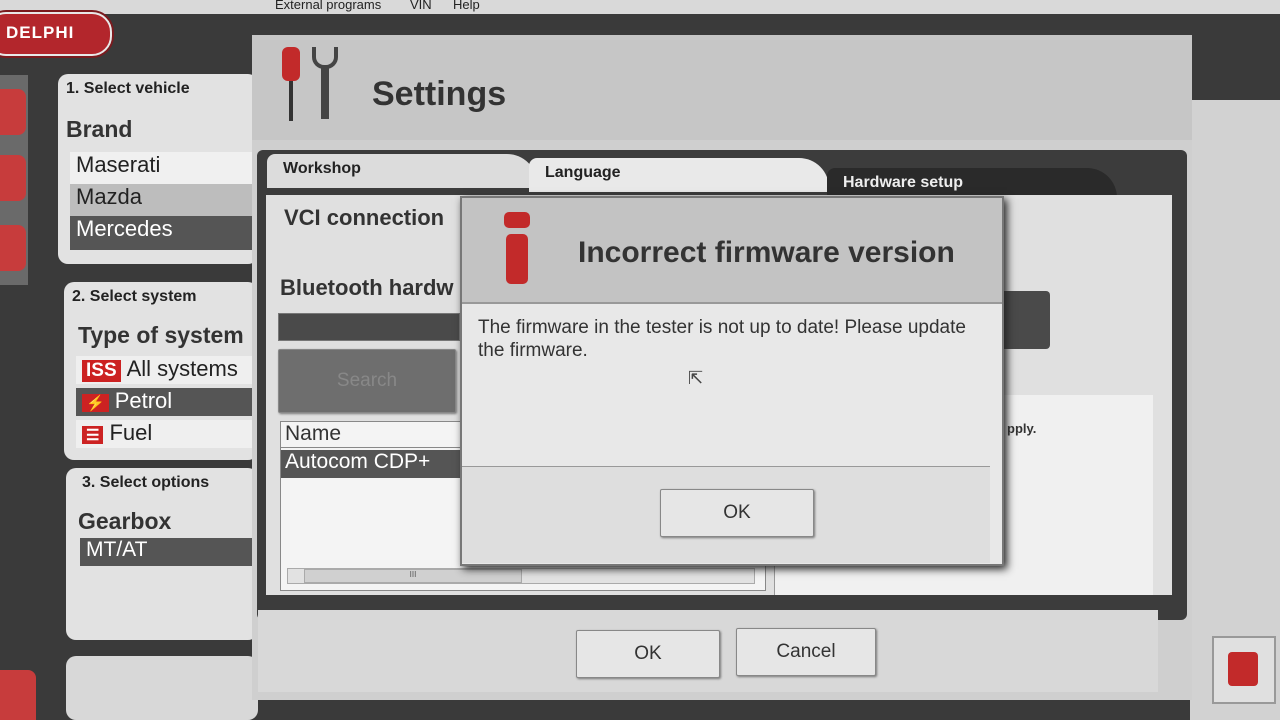  What do you see at coordinates (364, 217) in the screenshot?
I see `vci-connection-label: VCI connection` at bounding box center [364, 217].